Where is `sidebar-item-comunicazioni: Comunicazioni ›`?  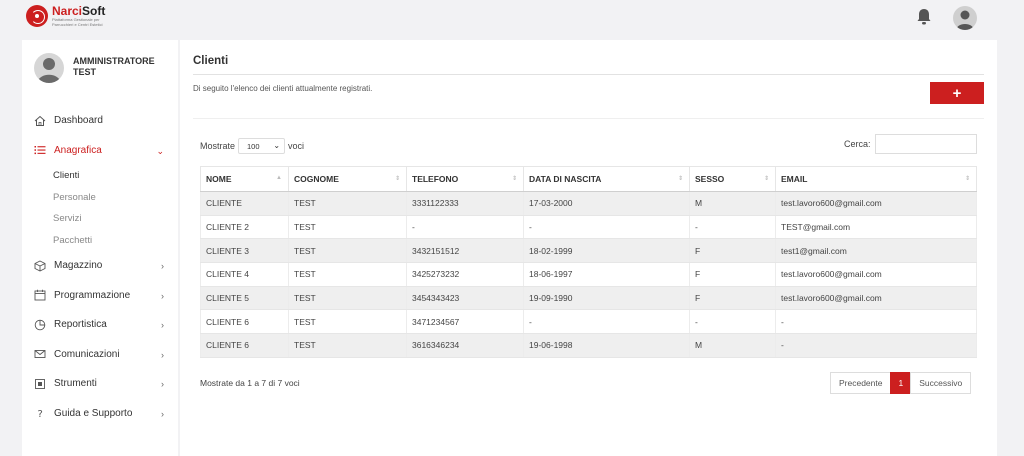
sidebar-item-comunicazioni: Comunicazioni › is located at coordinates (100, 355).